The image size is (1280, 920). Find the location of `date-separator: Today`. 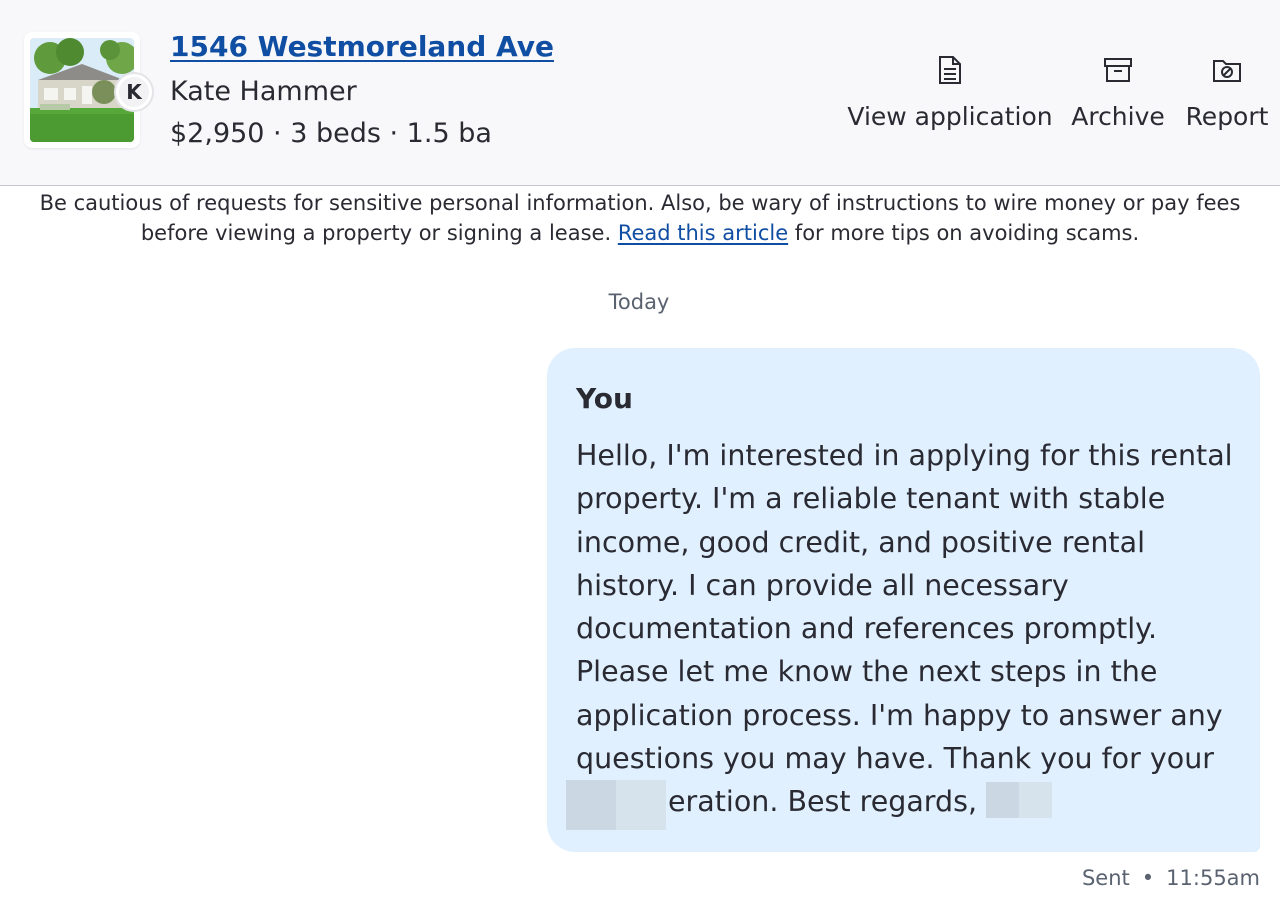

date-separator: Today is located at coordinates (639, 302).